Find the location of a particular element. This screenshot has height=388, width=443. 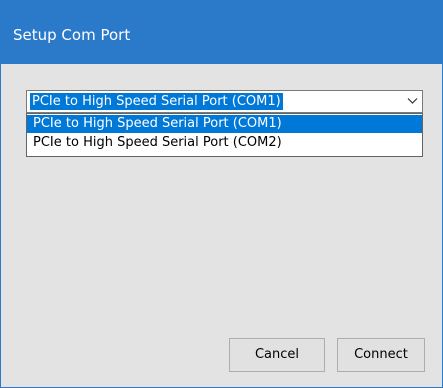

dropdown-arrow-button is located at coordinates (412, 101).